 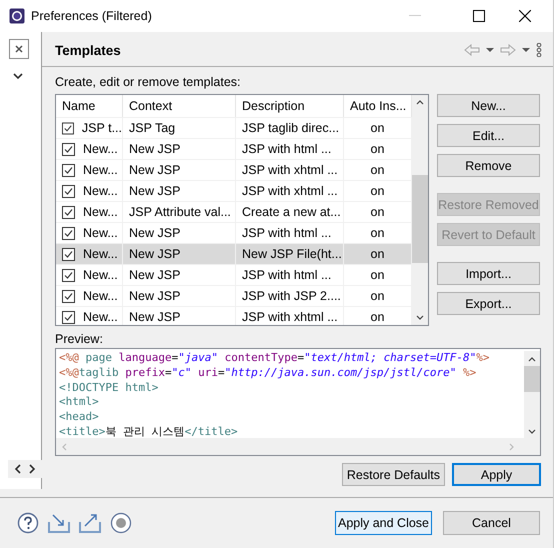 I want to click on dialog-button: Cancel, so click(x=491, y=523).